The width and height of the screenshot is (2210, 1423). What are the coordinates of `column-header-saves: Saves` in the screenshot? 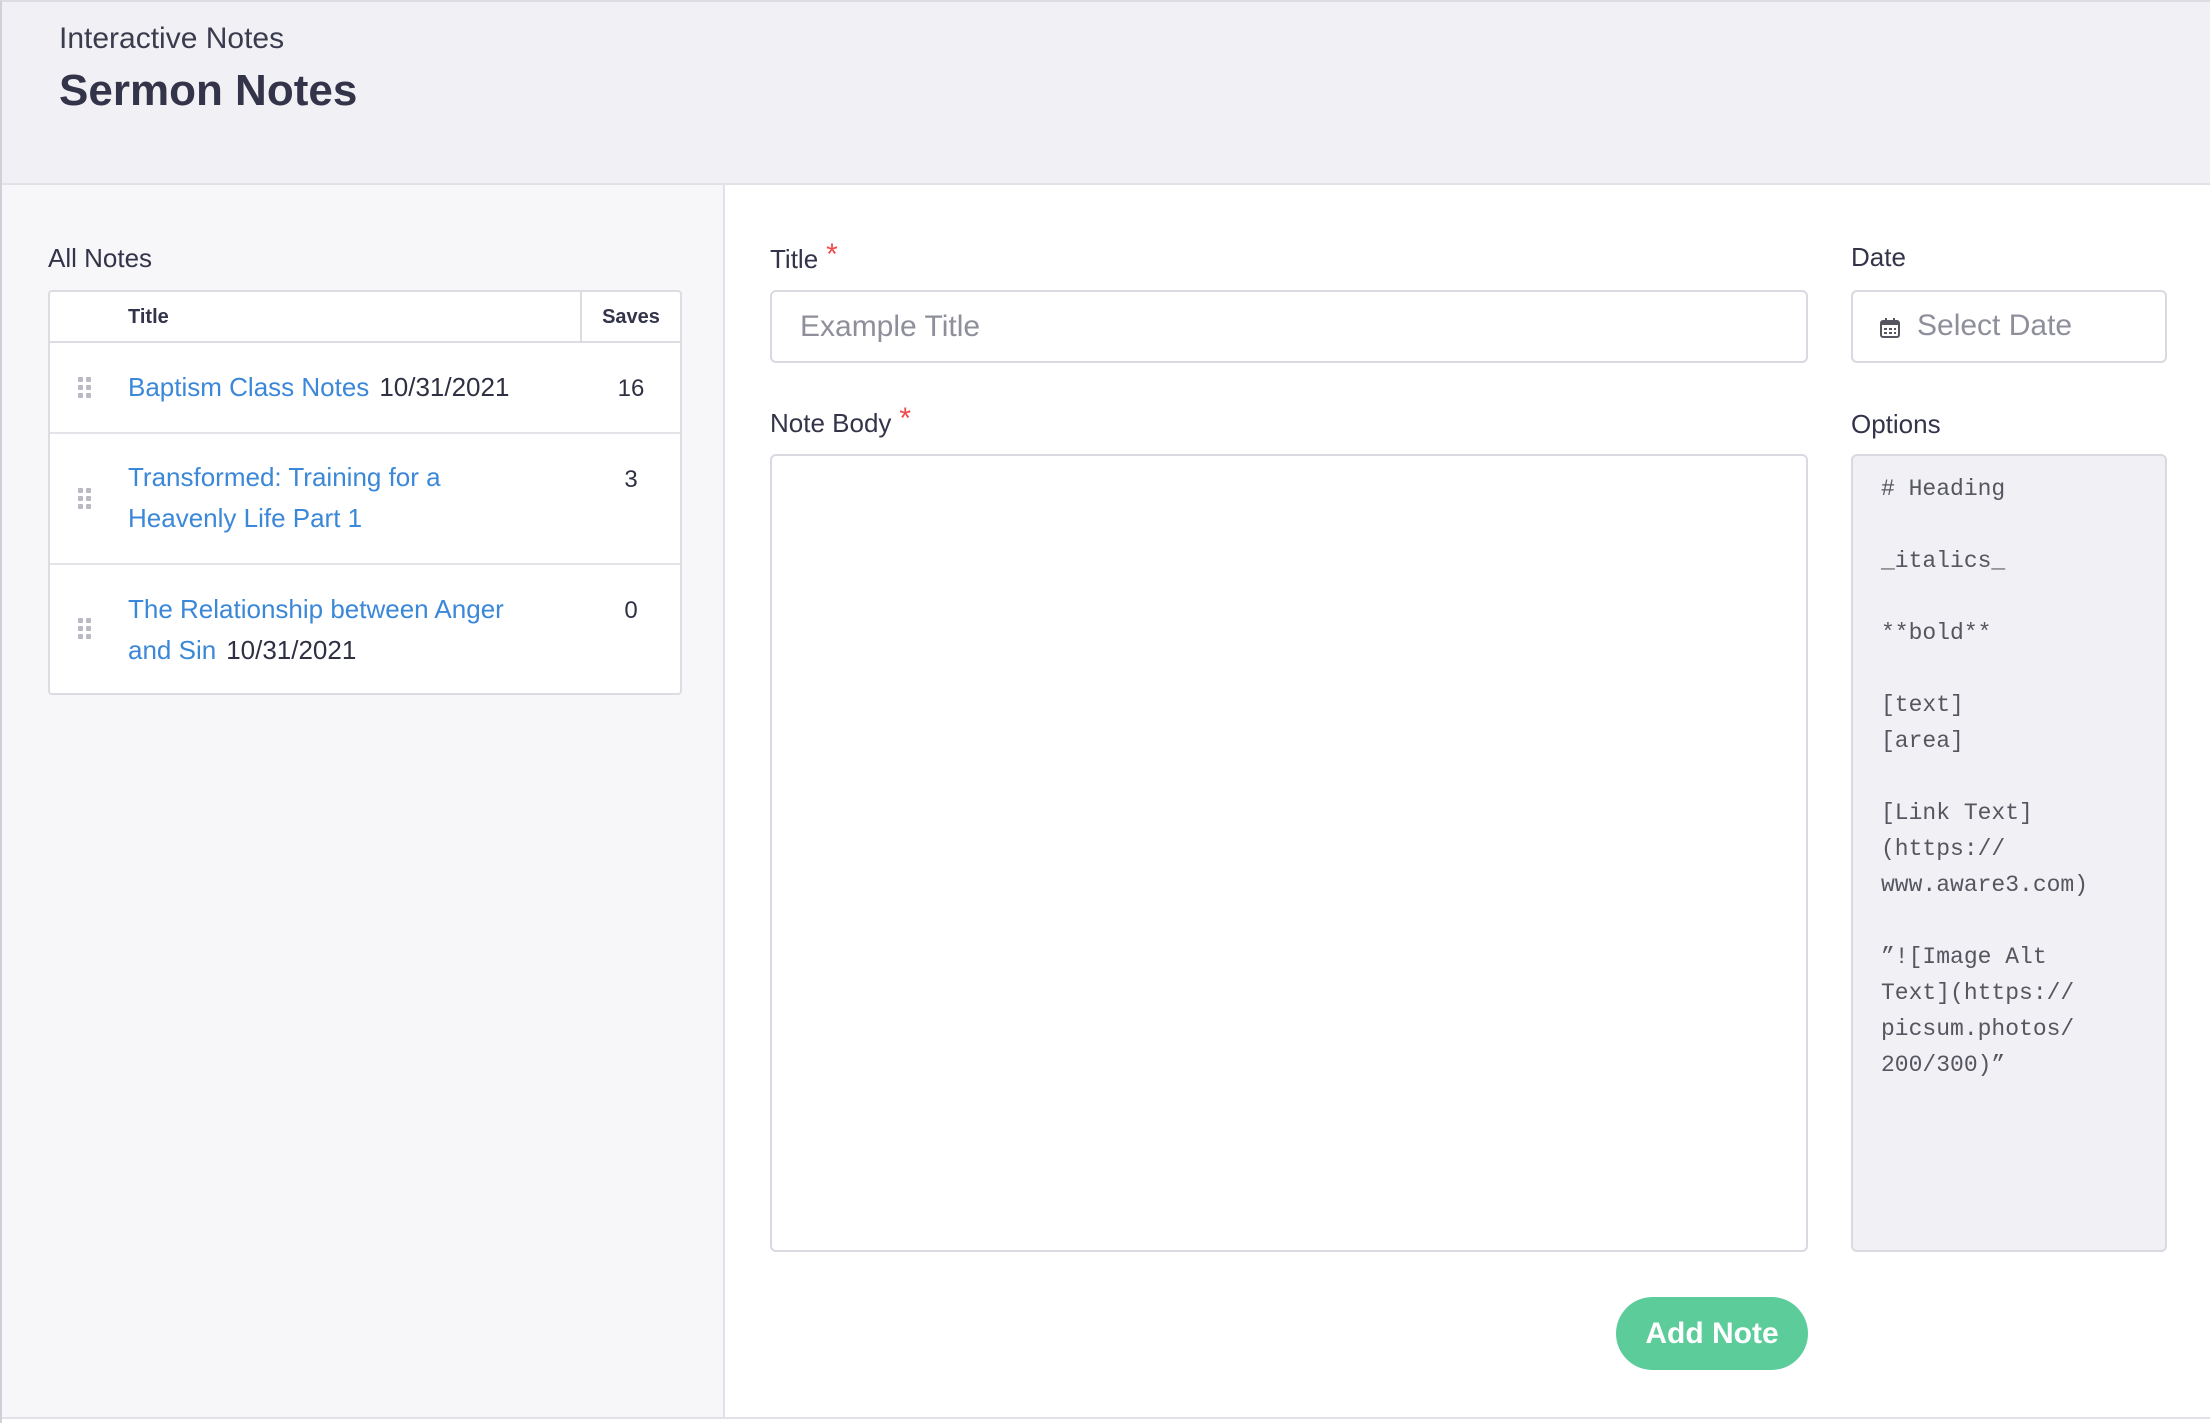 It's located at (631, 317).